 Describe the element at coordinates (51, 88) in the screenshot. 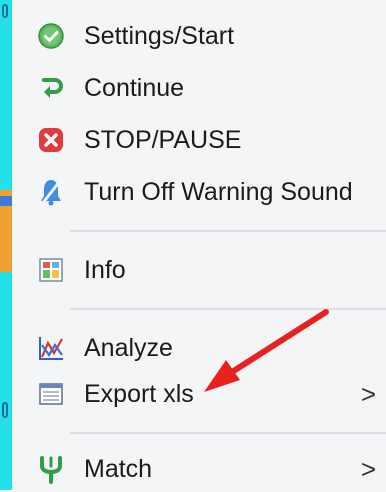

I see `continue-icon` at that location.